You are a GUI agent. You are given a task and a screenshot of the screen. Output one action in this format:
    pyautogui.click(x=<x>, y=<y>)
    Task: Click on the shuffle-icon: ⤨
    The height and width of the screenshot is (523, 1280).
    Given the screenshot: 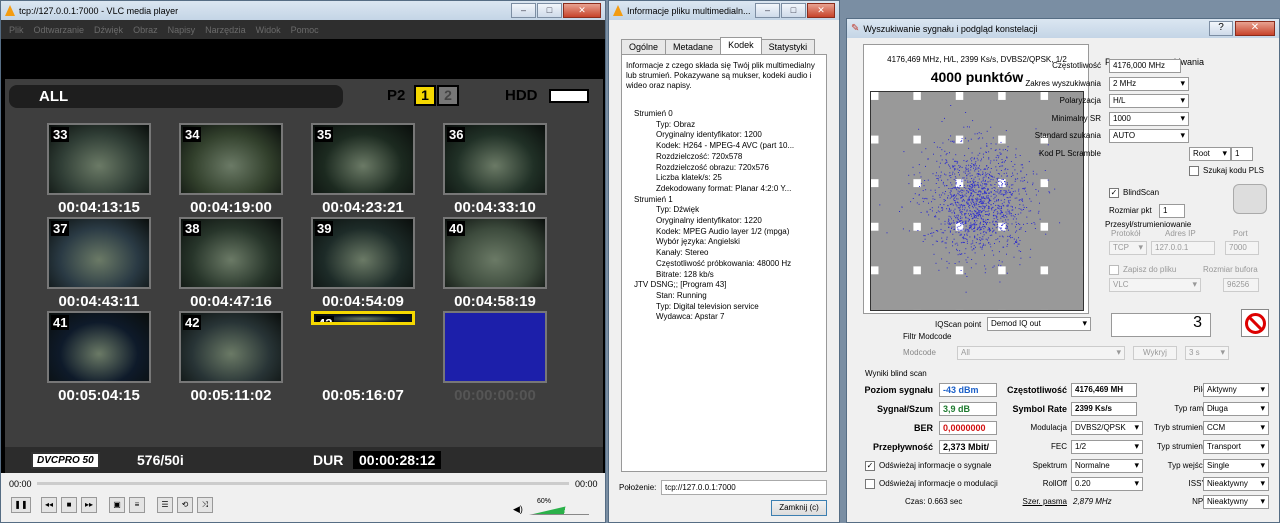 What is the action you would take?
    pyautogui.click(x=205, y=505)
    